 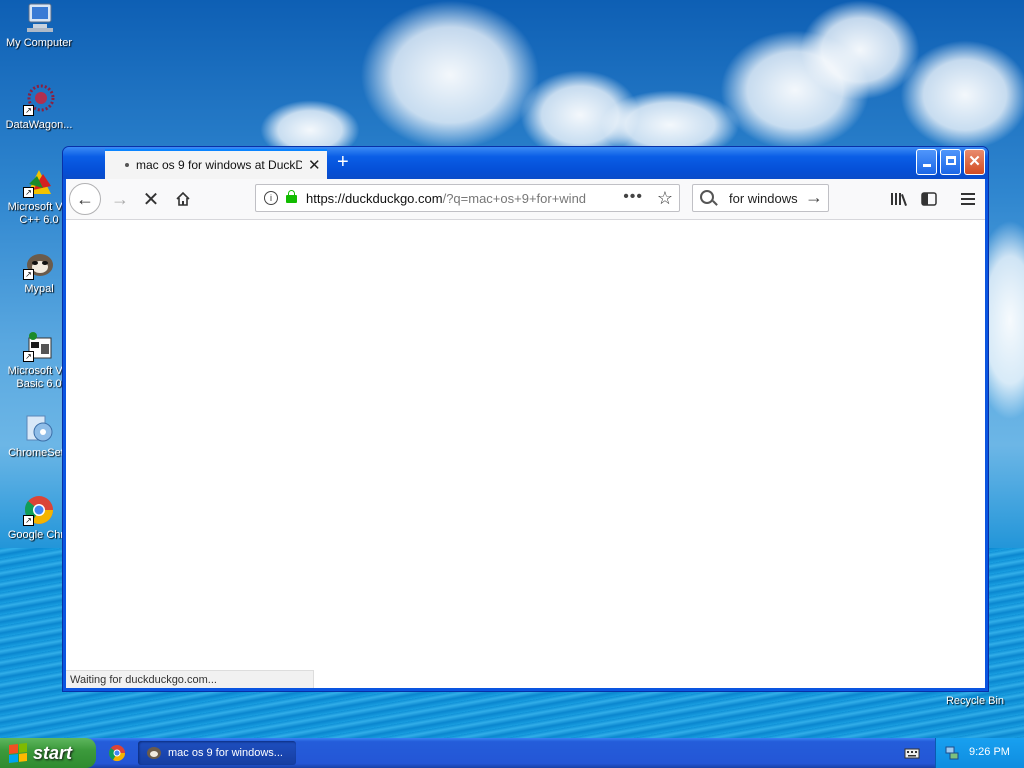 What do you see at coordinates (525, 163) in the screenshot?
I see `title-bar: mac os 9 for windows at DuckDuc ✕ + ✕` at bounding box center [525, 163].